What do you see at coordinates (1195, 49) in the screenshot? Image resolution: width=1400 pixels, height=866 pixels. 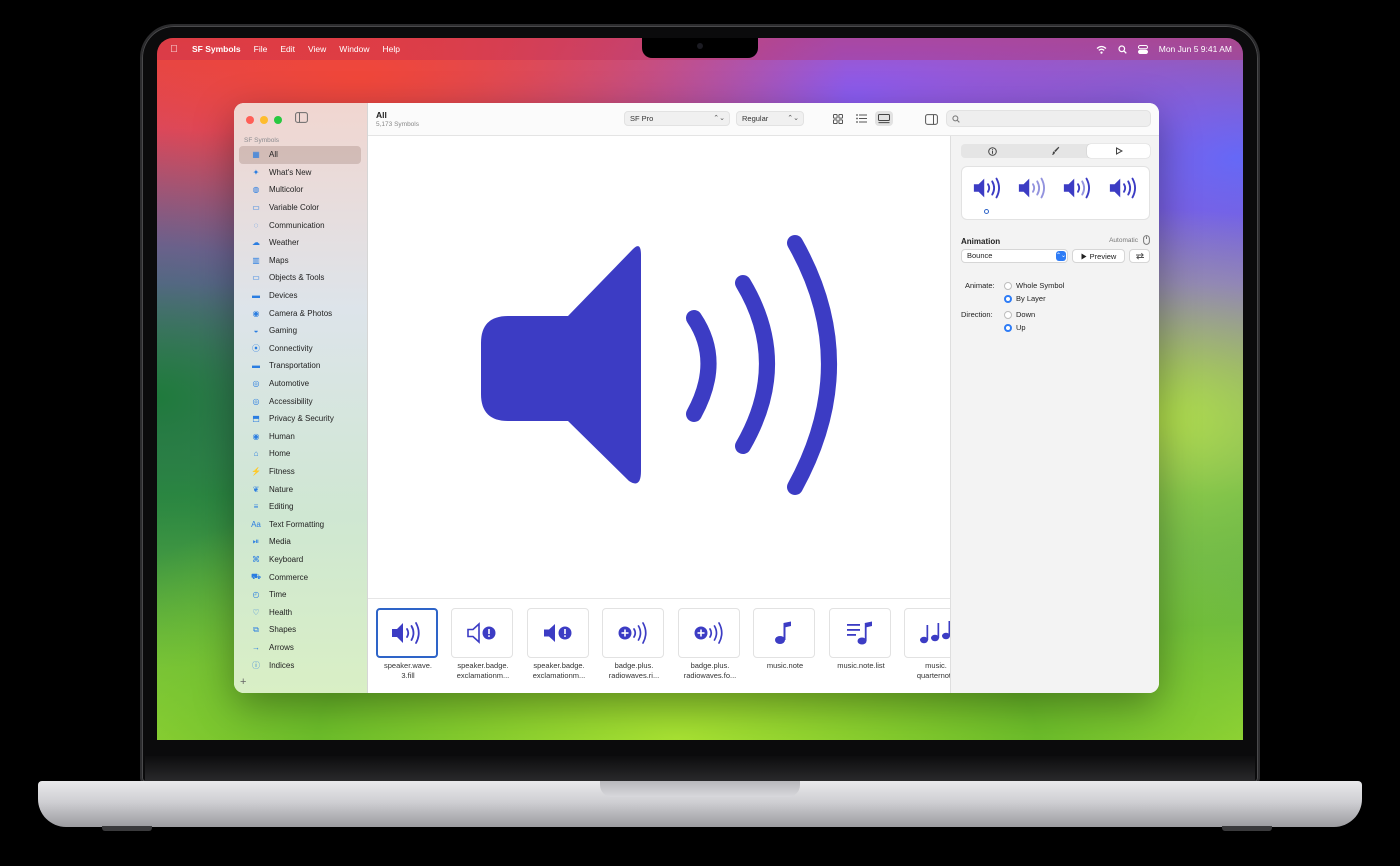 I see `menu-bar-clock: Mon Jun 5 9:41 AM` at bounding box center [1195, 49].